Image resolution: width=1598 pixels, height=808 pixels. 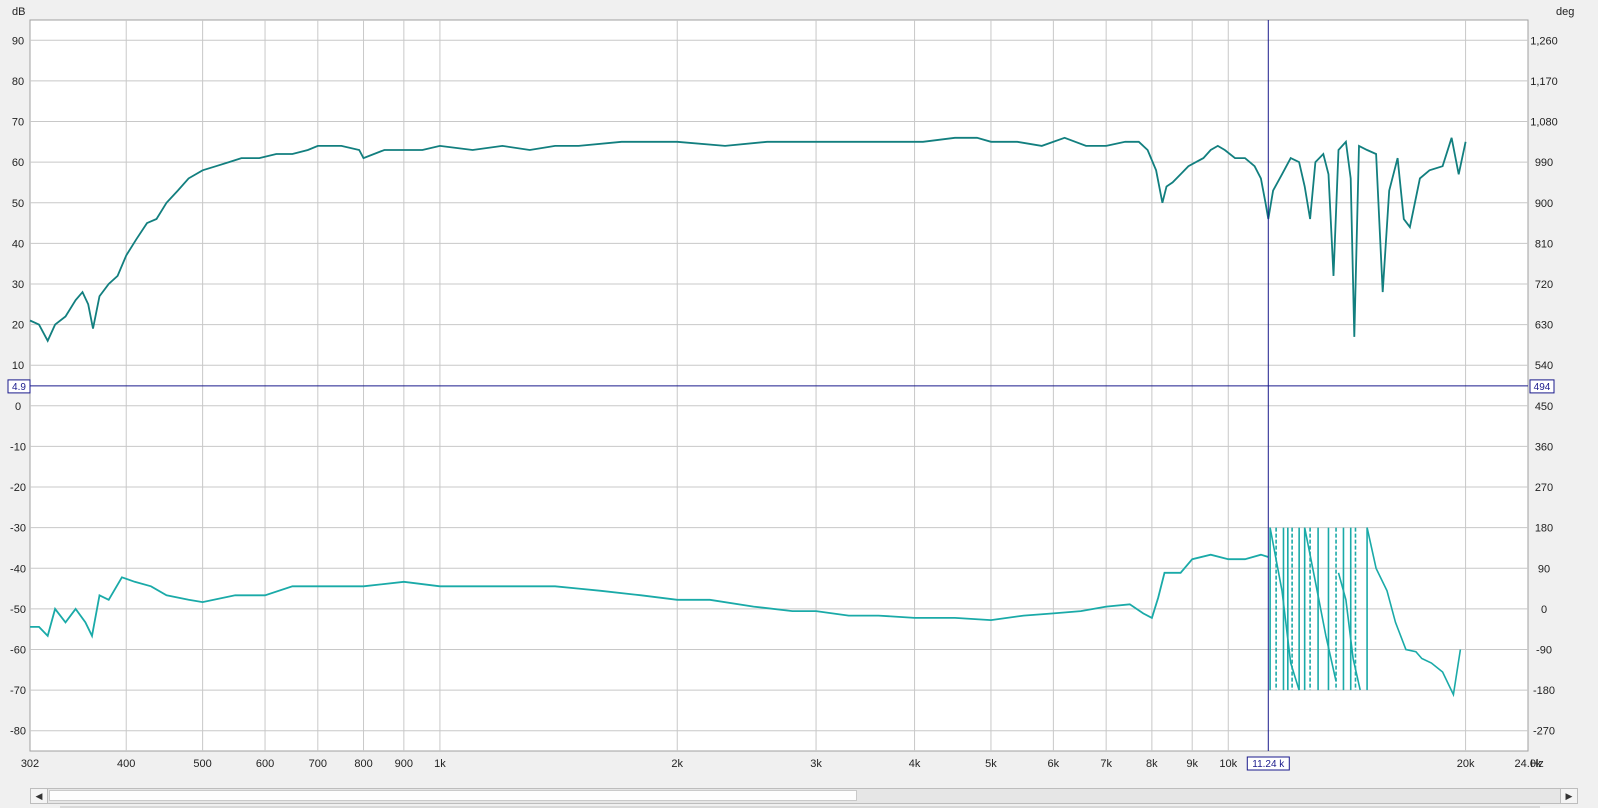 I want to click on right-tick-label: 900, so click(x=1544, y=204).